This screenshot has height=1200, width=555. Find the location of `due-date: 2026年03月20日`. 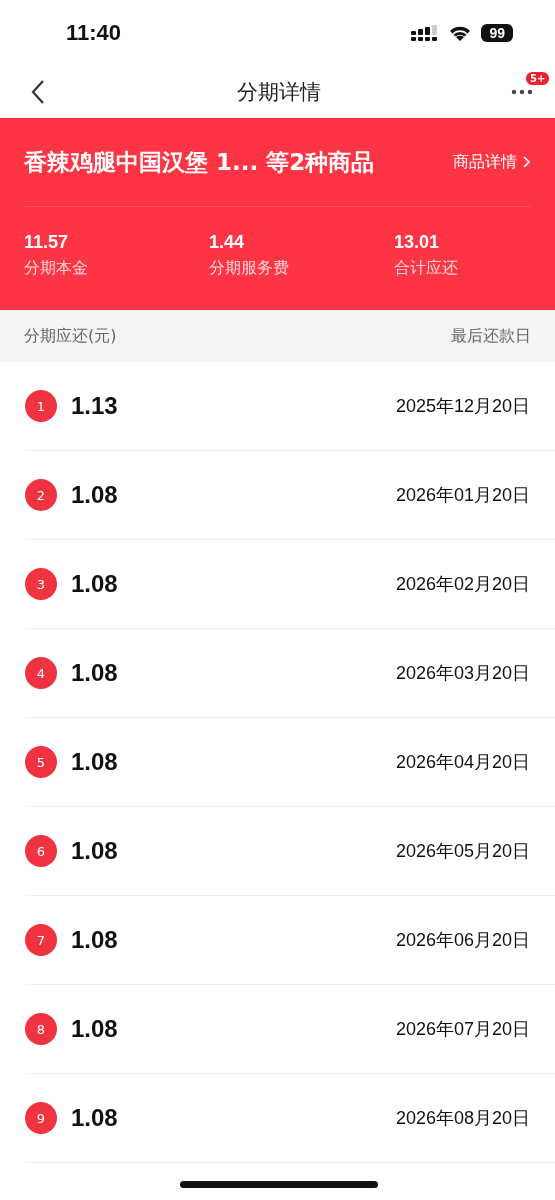

due-date: 2026年03月20日 is located at coordinates (462, 673).